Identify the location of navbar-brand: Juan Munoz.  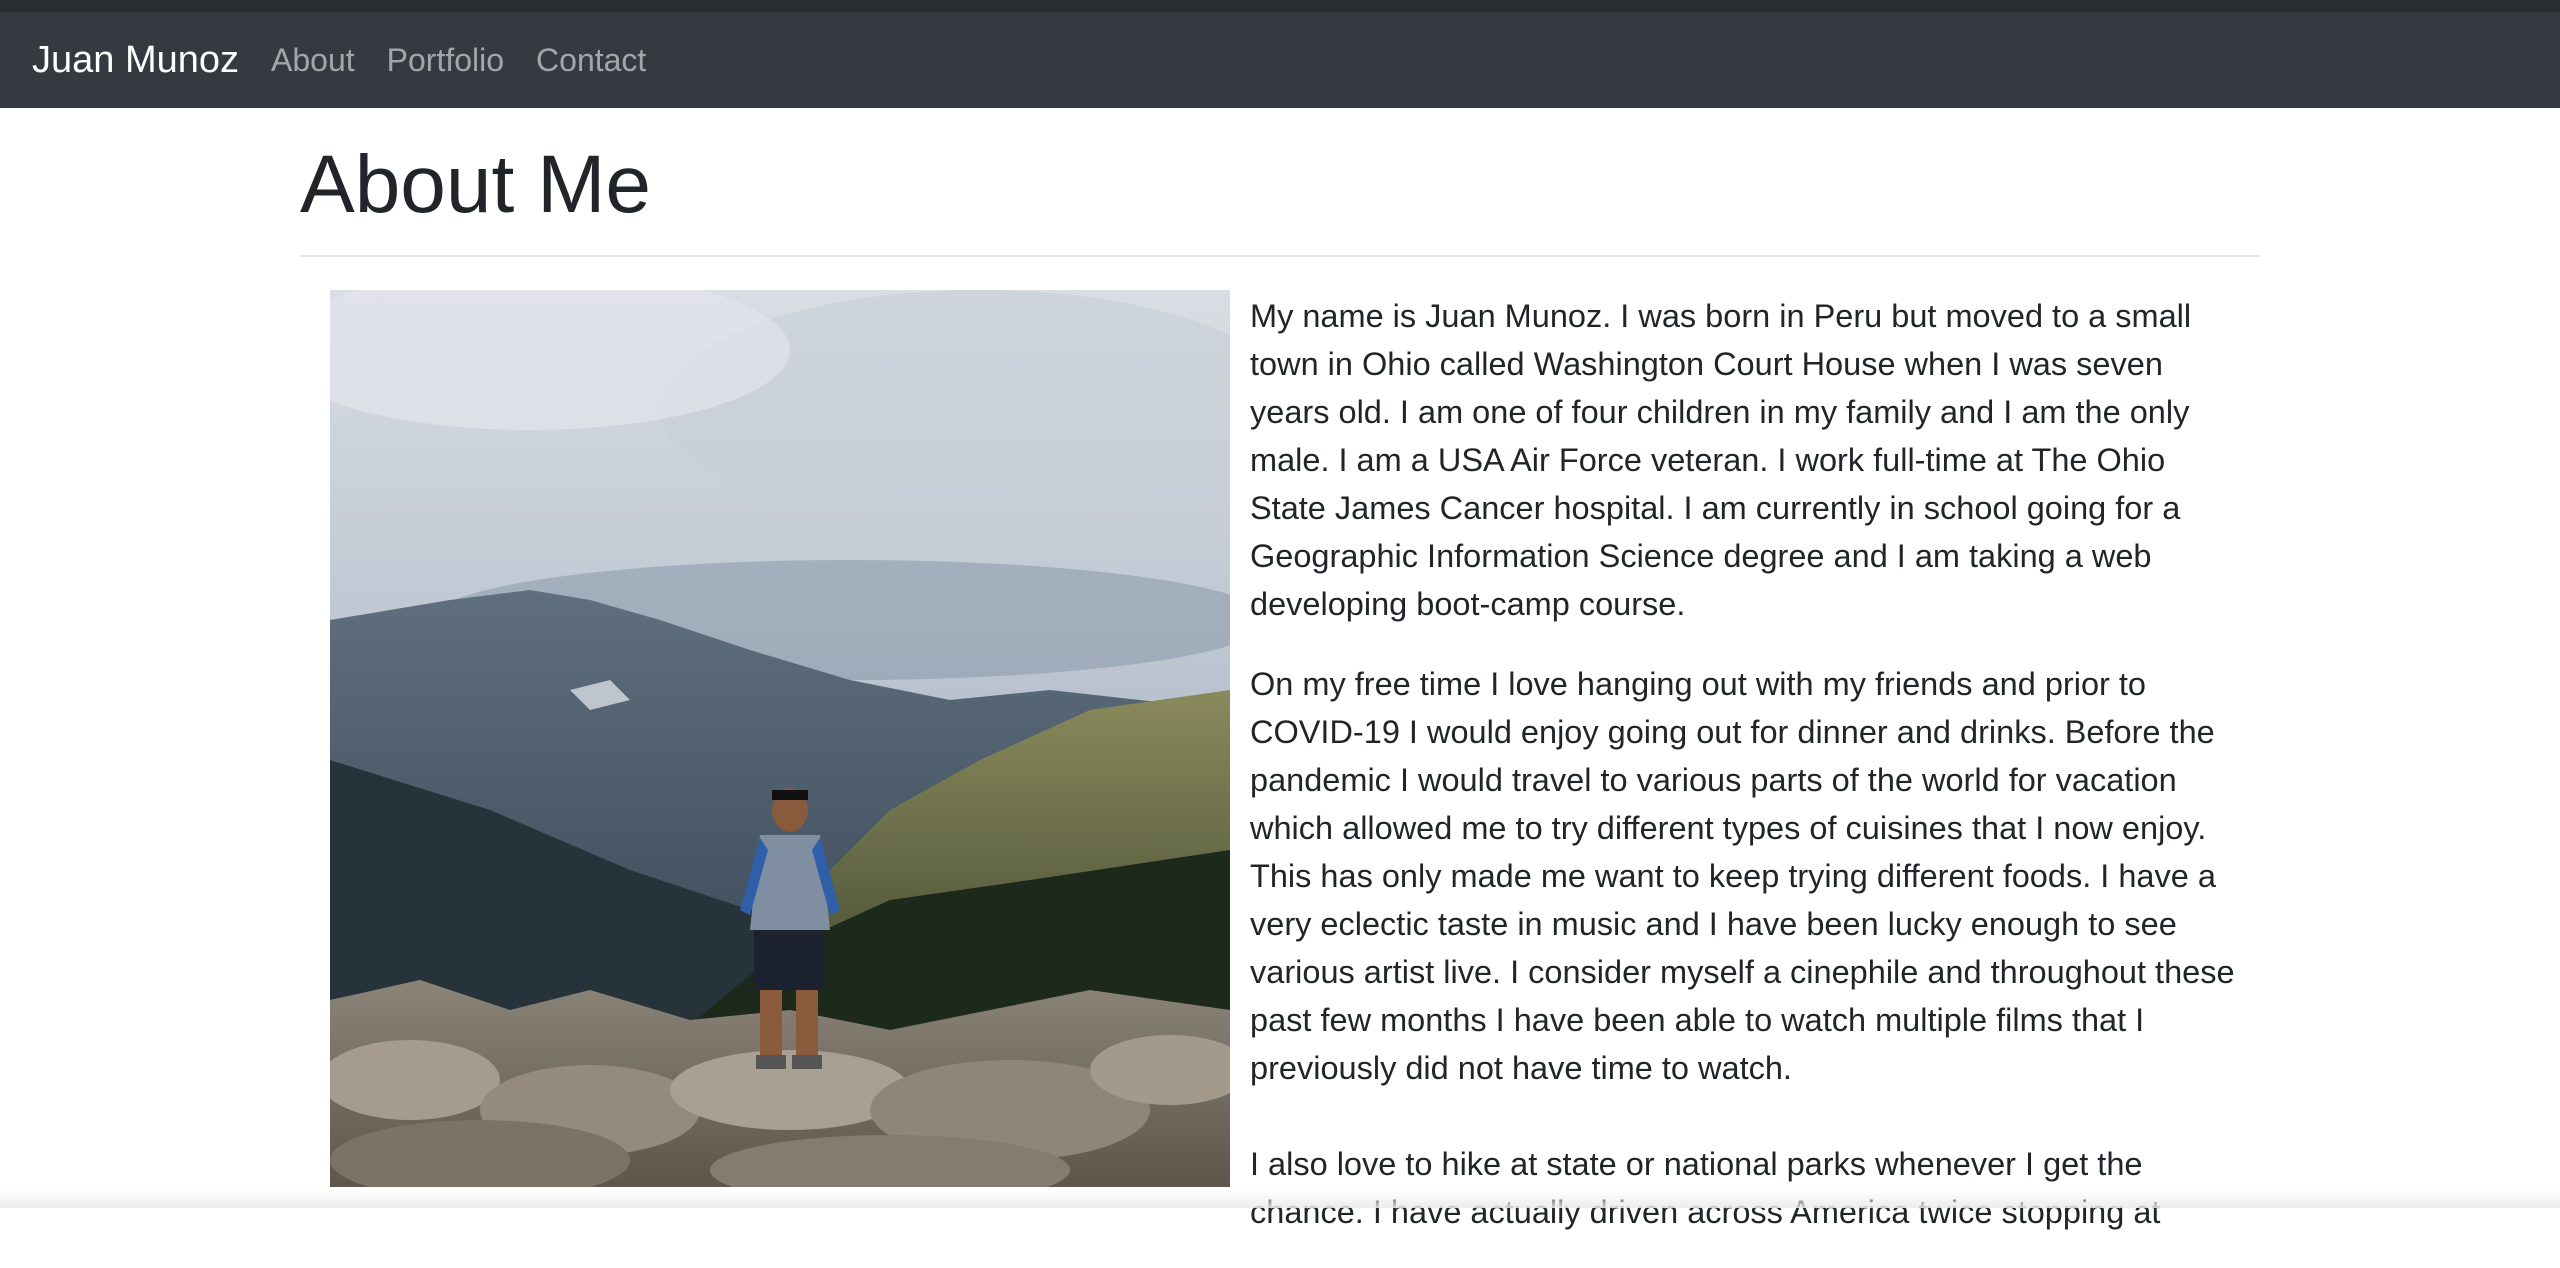
(135, 60).